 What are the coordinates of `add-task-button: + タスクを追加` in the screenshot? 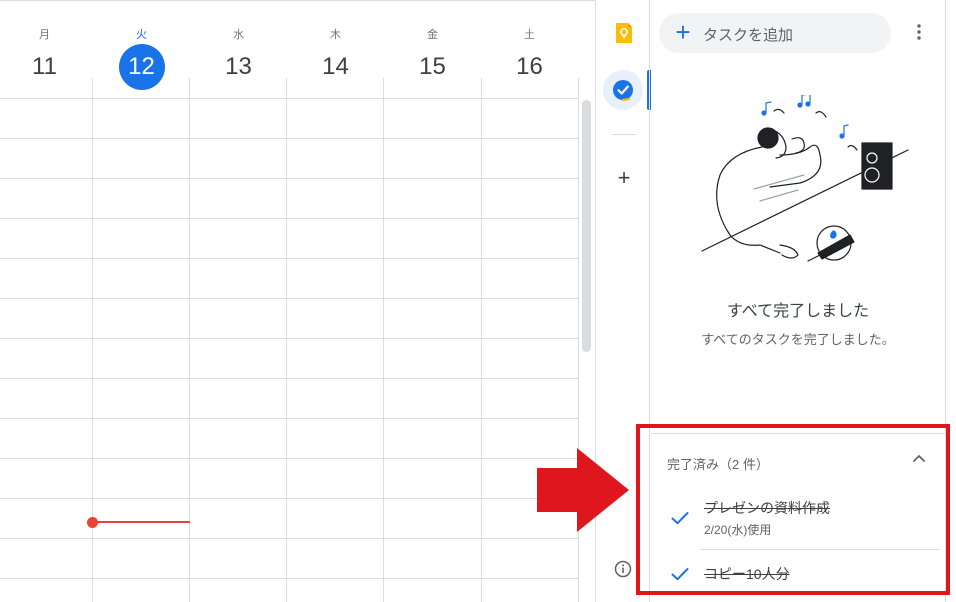 It's located at (775, 33).